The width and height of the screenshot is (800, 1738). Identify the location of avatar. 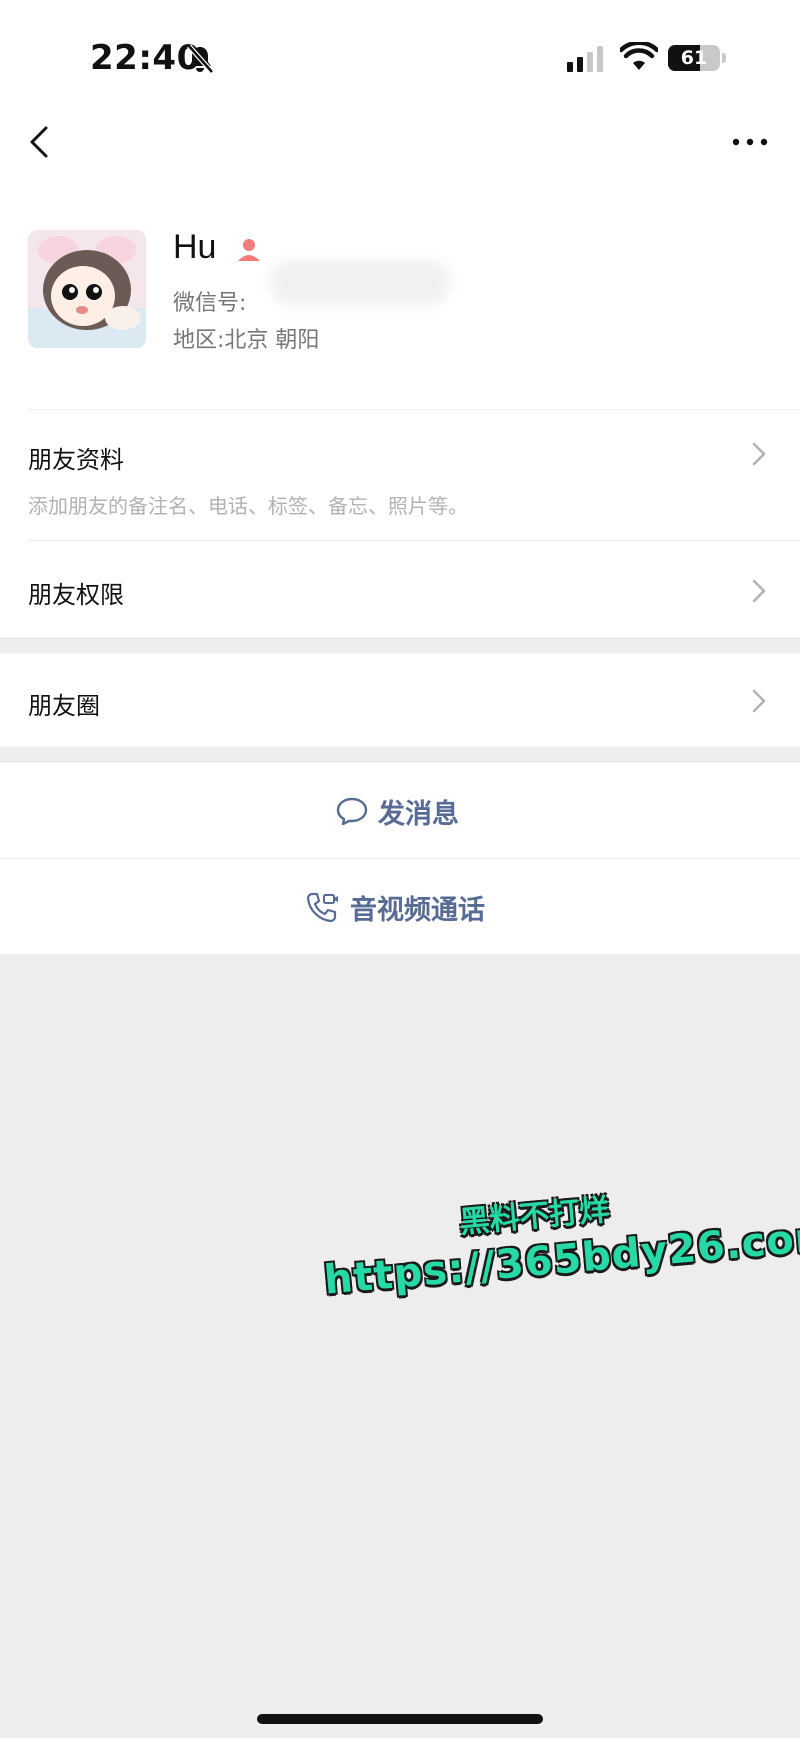
(87, 289).